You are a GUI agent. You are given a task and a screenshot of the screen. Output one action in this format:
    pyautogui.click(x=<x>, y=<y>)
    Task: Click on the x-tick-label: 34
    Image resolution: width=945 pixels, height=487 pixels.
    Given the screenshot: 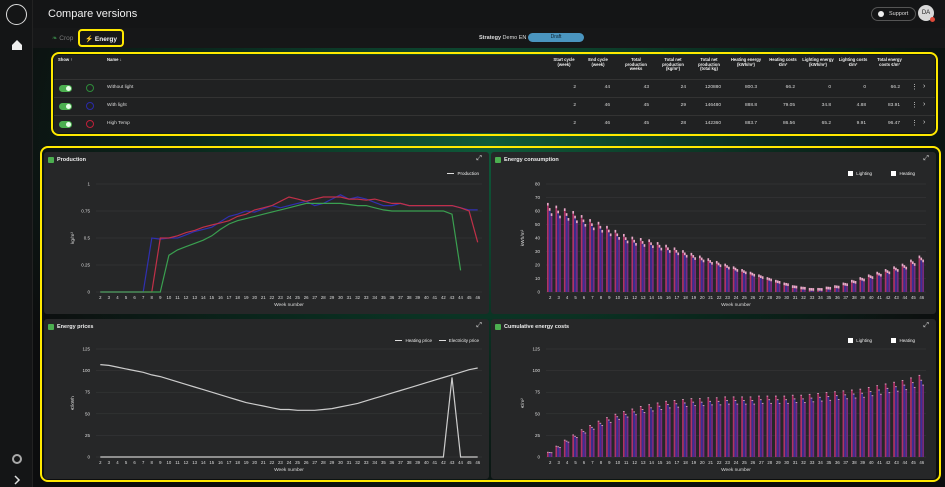 What is the action you would take?
    pyautogui.click(x=374, y=462)
    